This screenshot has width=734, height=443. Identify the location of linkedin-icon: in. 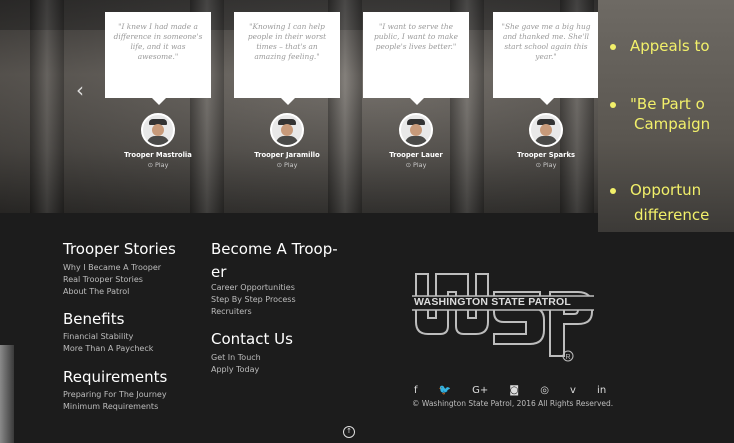
(601, 390).